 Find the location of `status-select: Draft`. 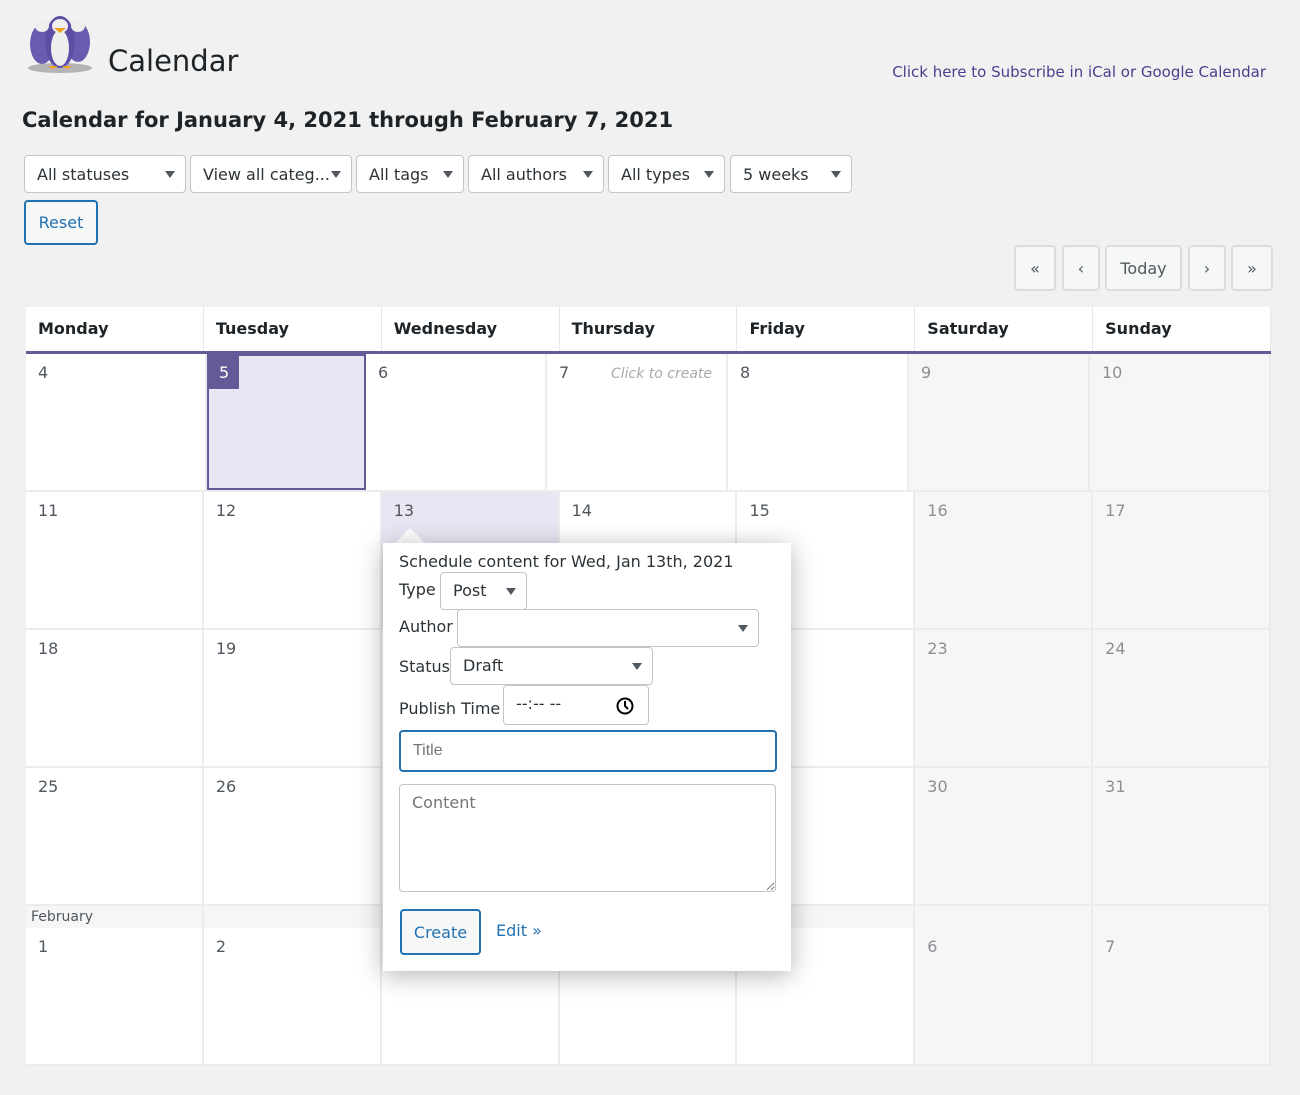

status-select: Draft is located at coordinates (551, 666).